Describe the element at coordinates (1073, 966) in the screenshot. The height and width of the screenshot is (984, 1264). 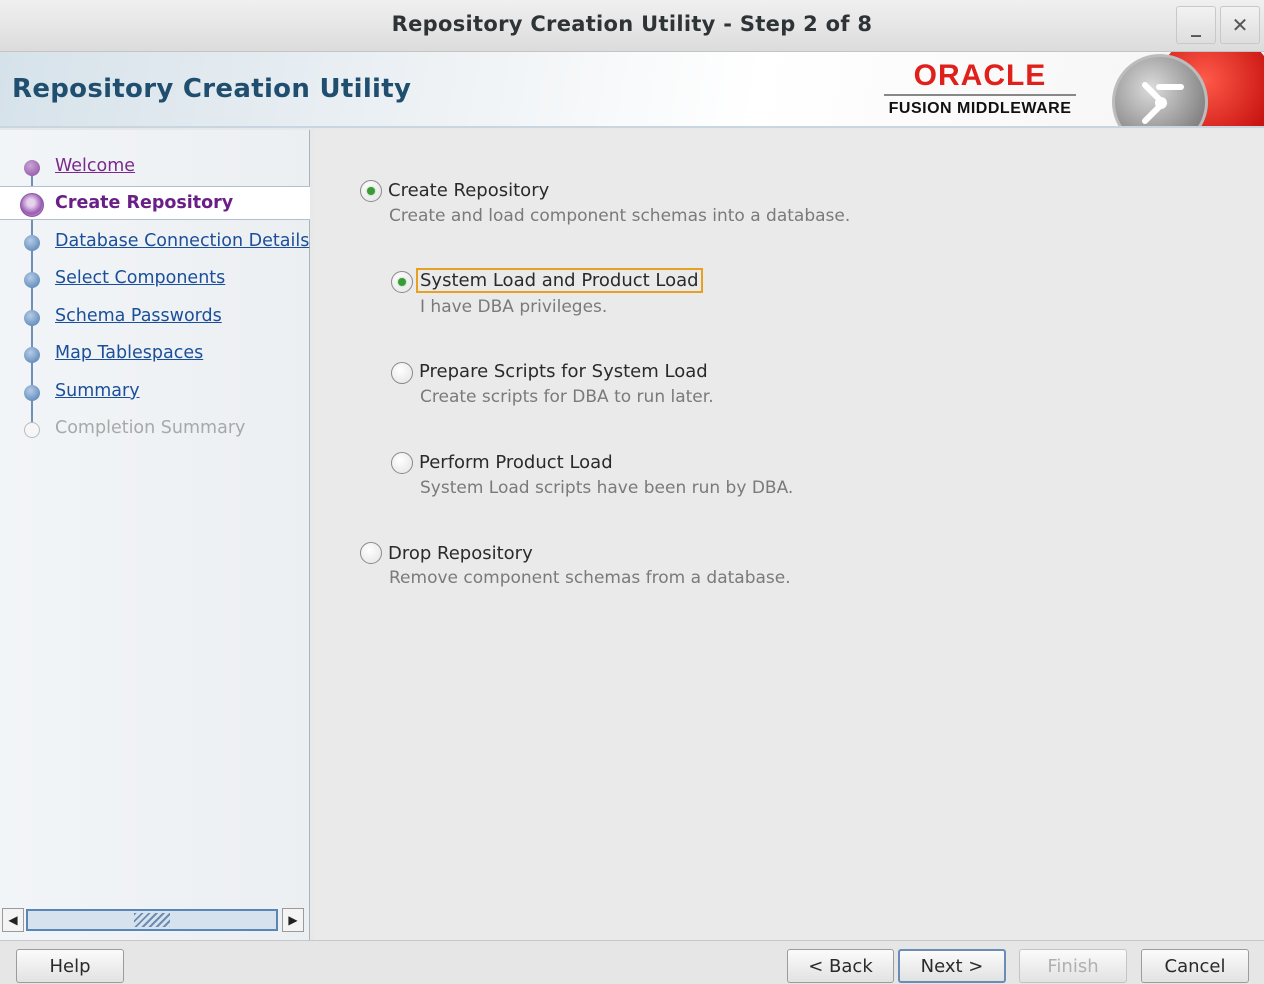
I see `finish-button: Finish` at that location.